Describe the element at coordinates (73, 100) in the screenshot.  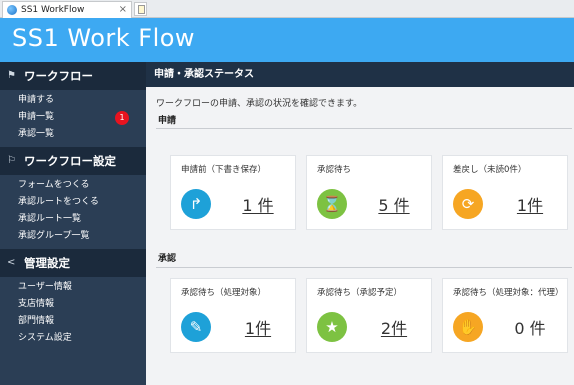
I see `sidebar-item-apply: 申請する` at that location.